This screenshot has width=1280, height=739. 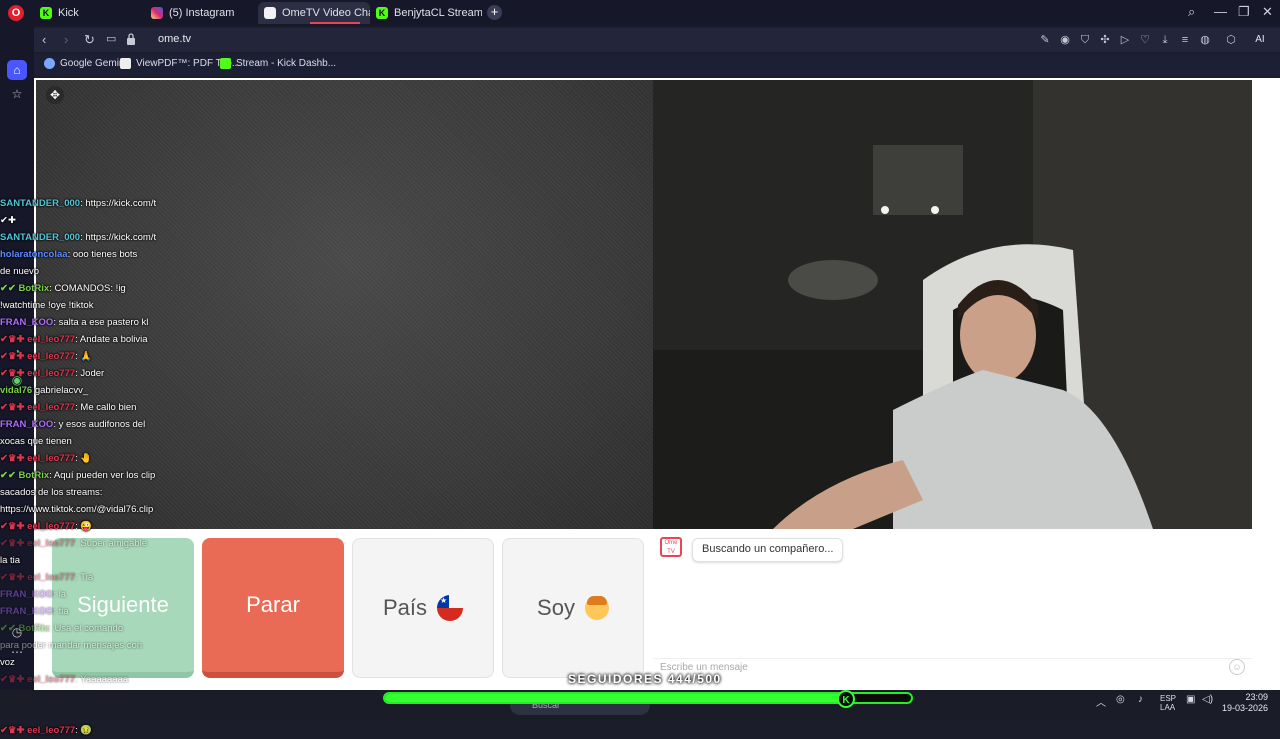 What do you see at coordinates (1205, 40) in the screenshot?
I see `profile-icon: ◍` at bounding box center [1205, 40].